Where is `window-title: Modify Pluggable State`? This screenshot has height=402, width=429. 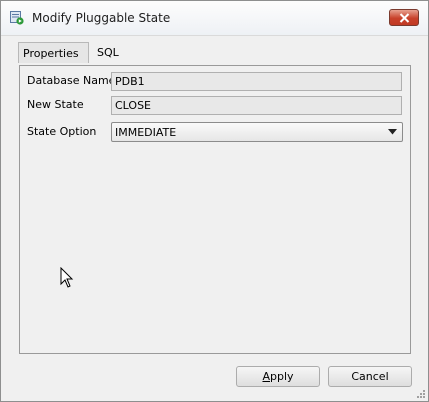
window-title: Modify Pluggable State is located at coordinates (101, 18).